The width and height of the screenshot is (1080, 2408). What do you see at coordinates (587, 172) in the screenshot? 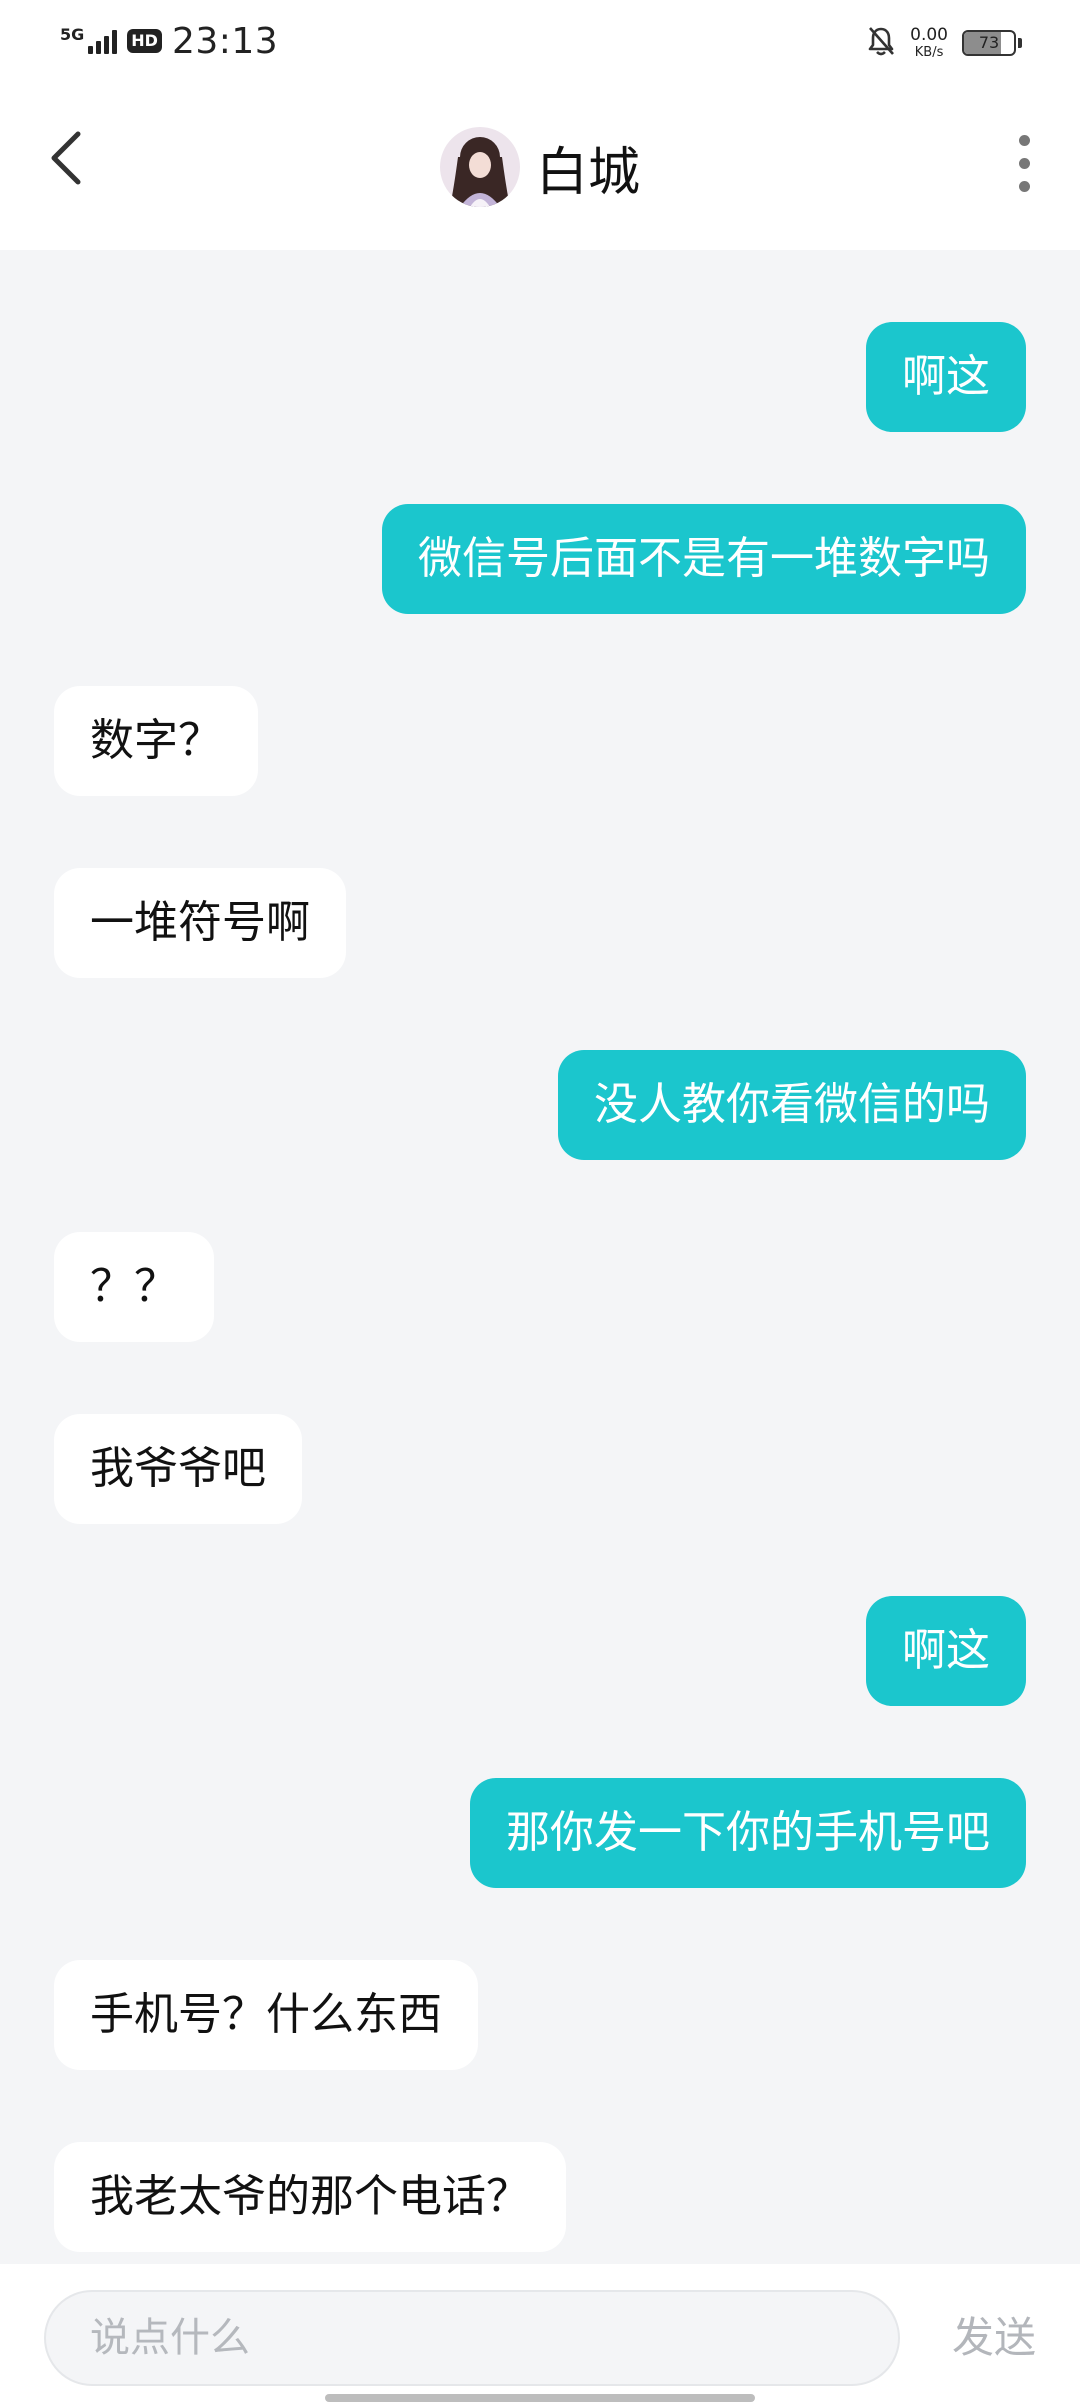
I see `chat-title: 白城` at bounding box center [587, 172].